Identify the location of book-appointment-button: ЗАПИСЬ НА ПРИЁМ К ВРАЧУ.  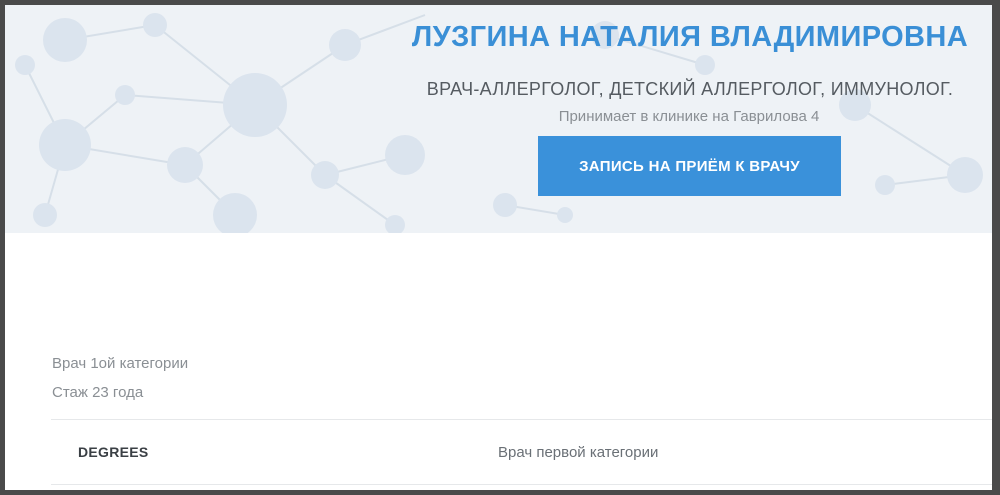
(689, 166).